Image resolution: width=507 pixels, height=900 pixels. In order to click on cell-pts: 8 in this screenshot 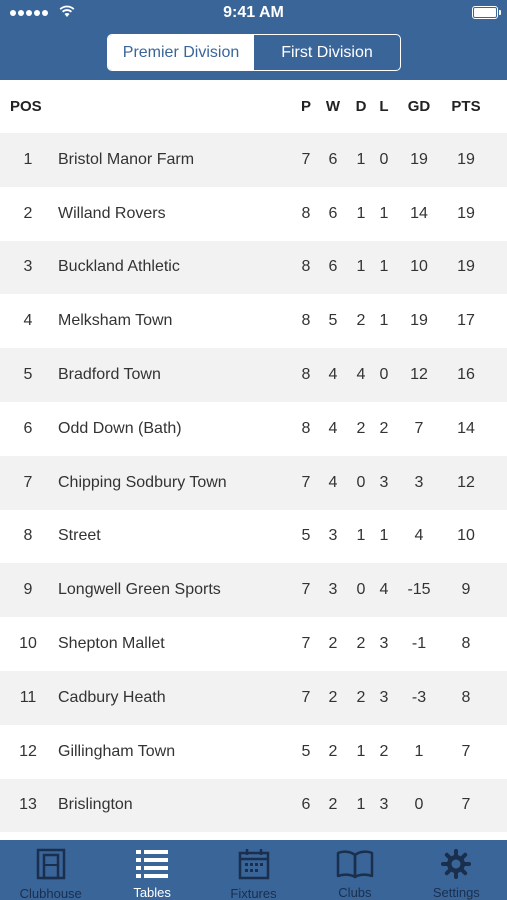, I will do `click(466, 644)`.